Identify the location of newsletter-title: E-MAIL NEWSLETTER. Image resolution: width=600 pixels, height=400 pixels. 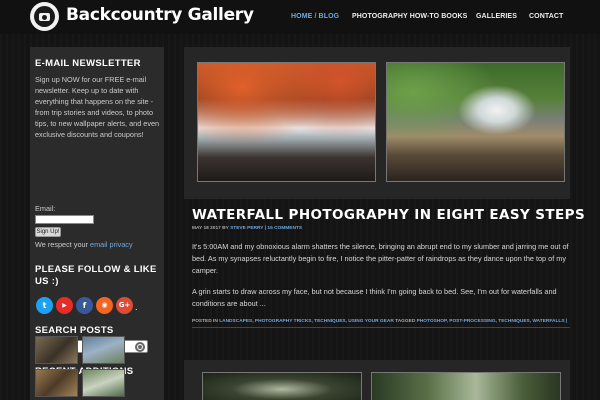
(88, 63).